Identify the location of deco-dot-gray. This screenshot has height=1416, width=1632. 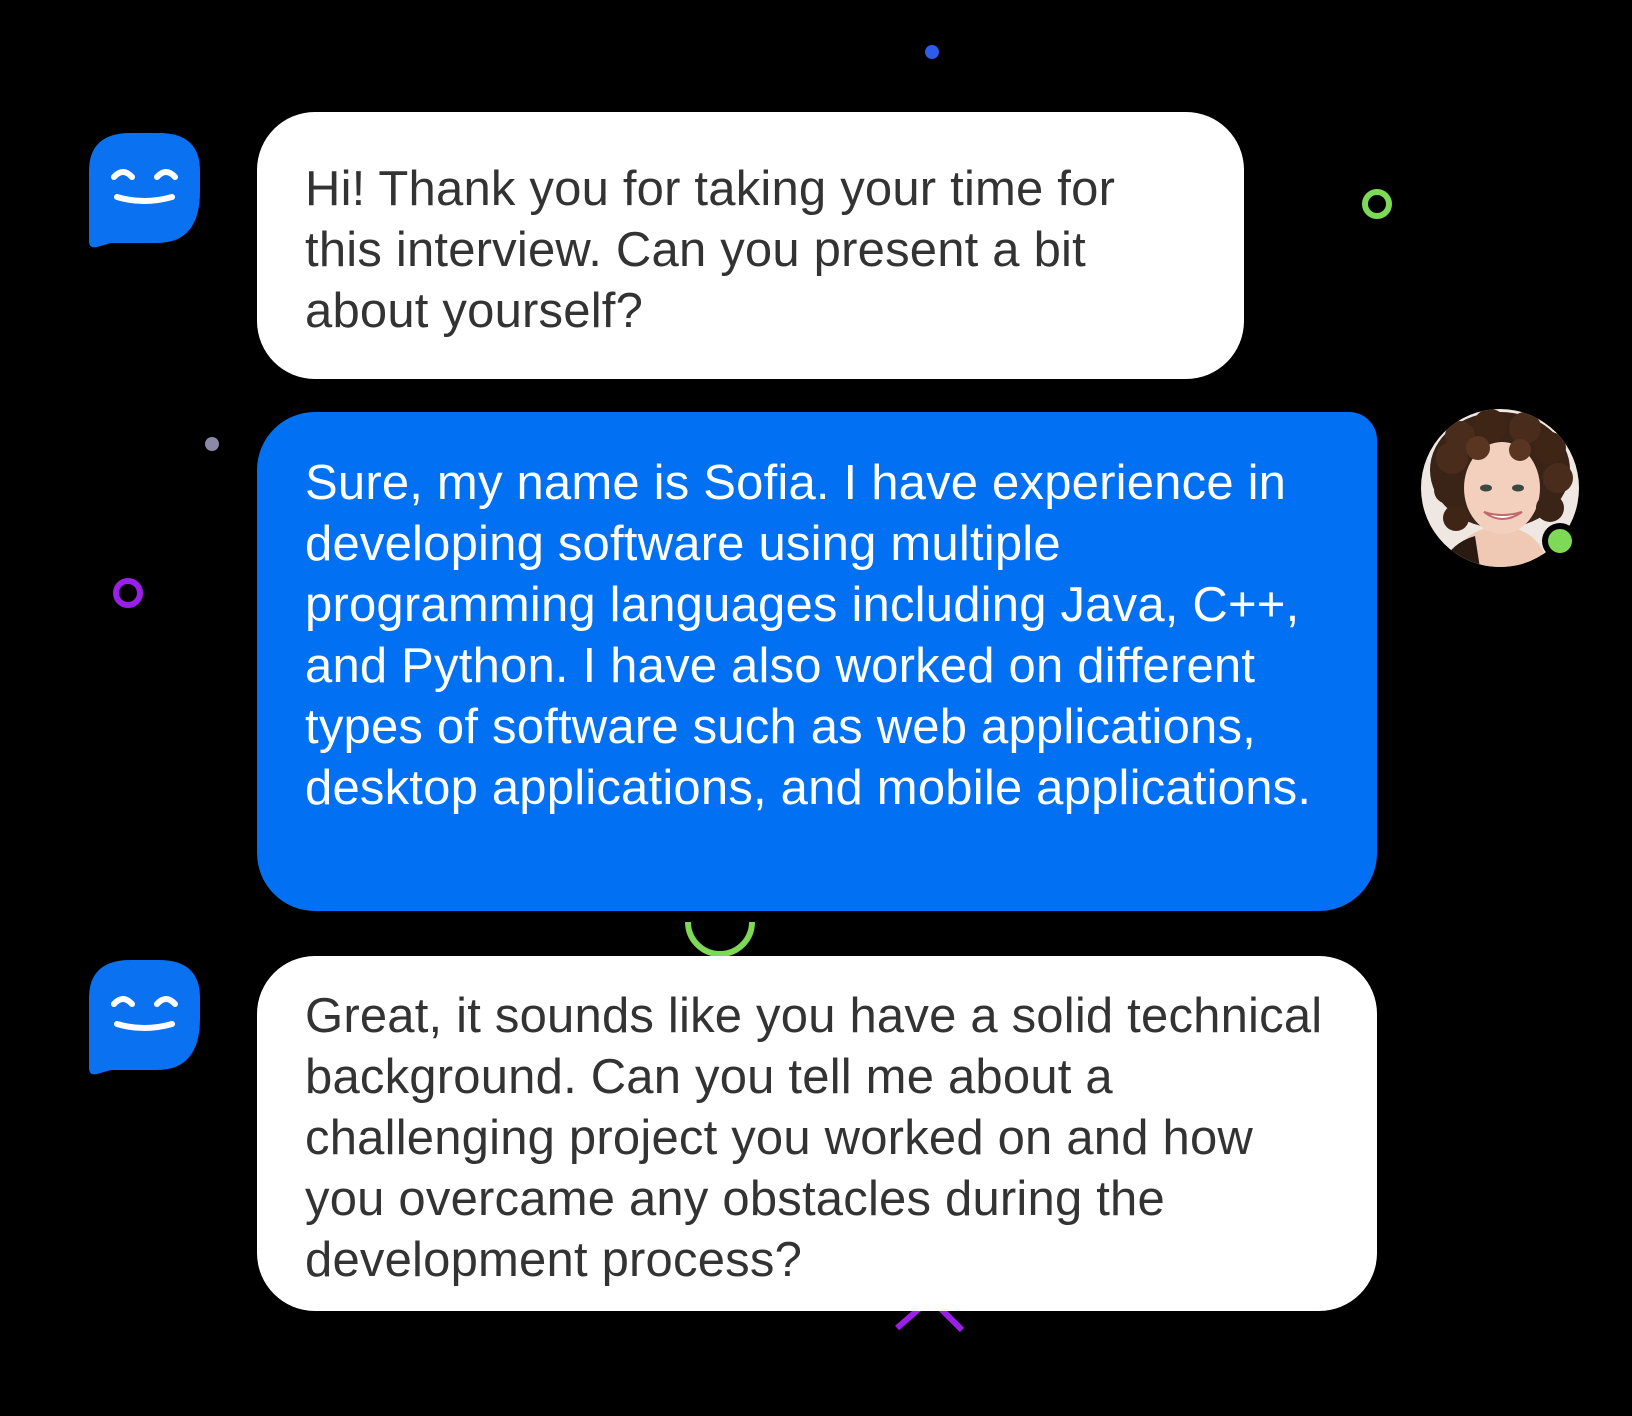
(212, 444).